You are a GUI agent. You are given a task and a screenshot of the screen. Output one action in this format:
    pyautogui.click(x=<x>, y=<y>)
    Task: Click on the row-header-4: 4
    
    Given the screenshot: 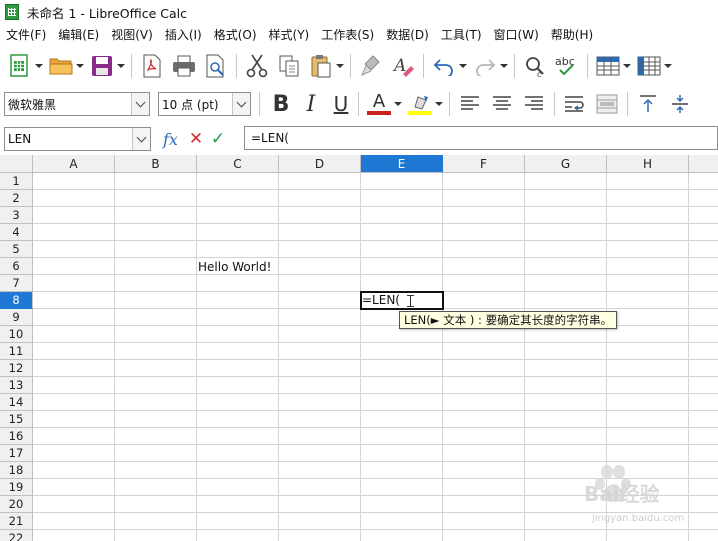 What is the action you would take?
    pyautogui.click(x=16, y=232)
    